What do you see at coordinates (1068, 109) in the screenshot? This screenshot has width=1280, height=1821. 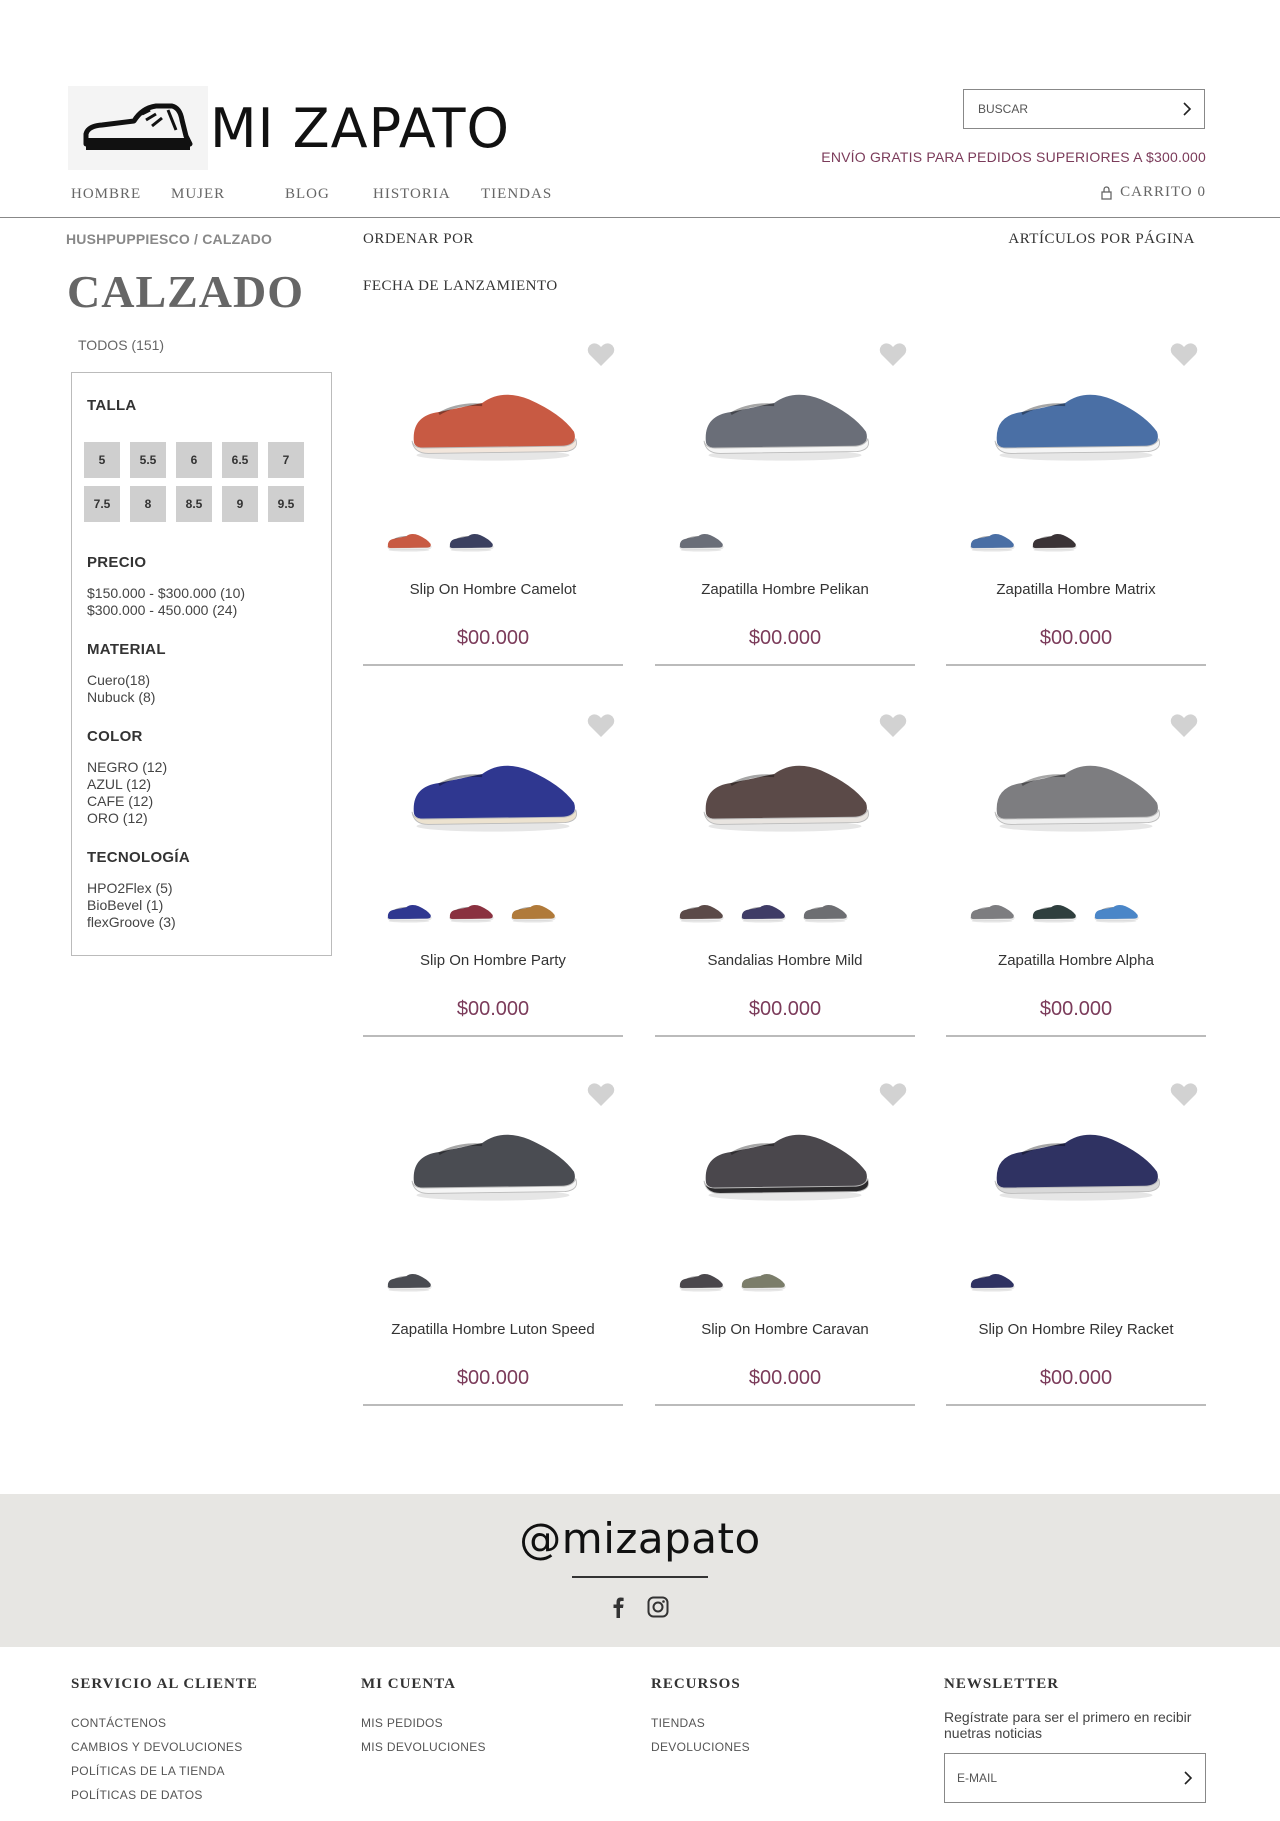 I see `search-input` at bounding box center [1068, 109].